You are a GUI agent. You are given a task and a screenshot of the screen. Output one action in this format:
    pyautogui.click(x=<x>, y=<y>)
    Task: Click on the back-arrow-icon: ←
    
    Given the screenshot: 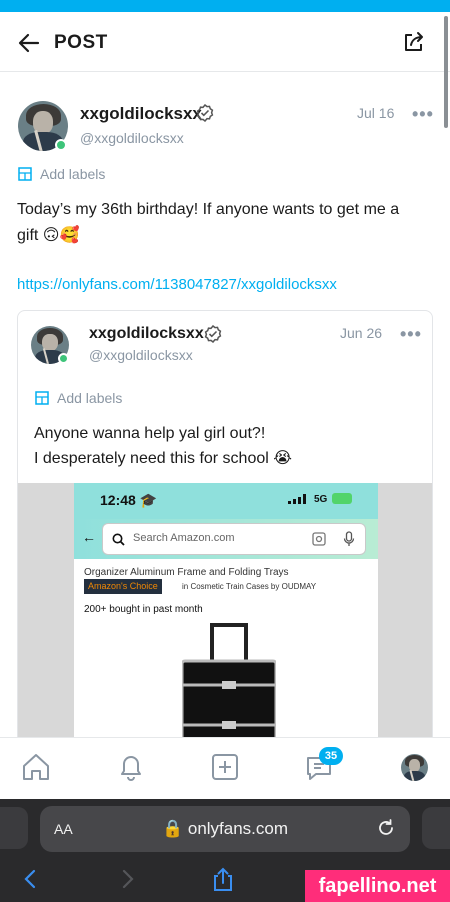 What is the action you would take?
    pyautogui.click(x=89, y=537)
    